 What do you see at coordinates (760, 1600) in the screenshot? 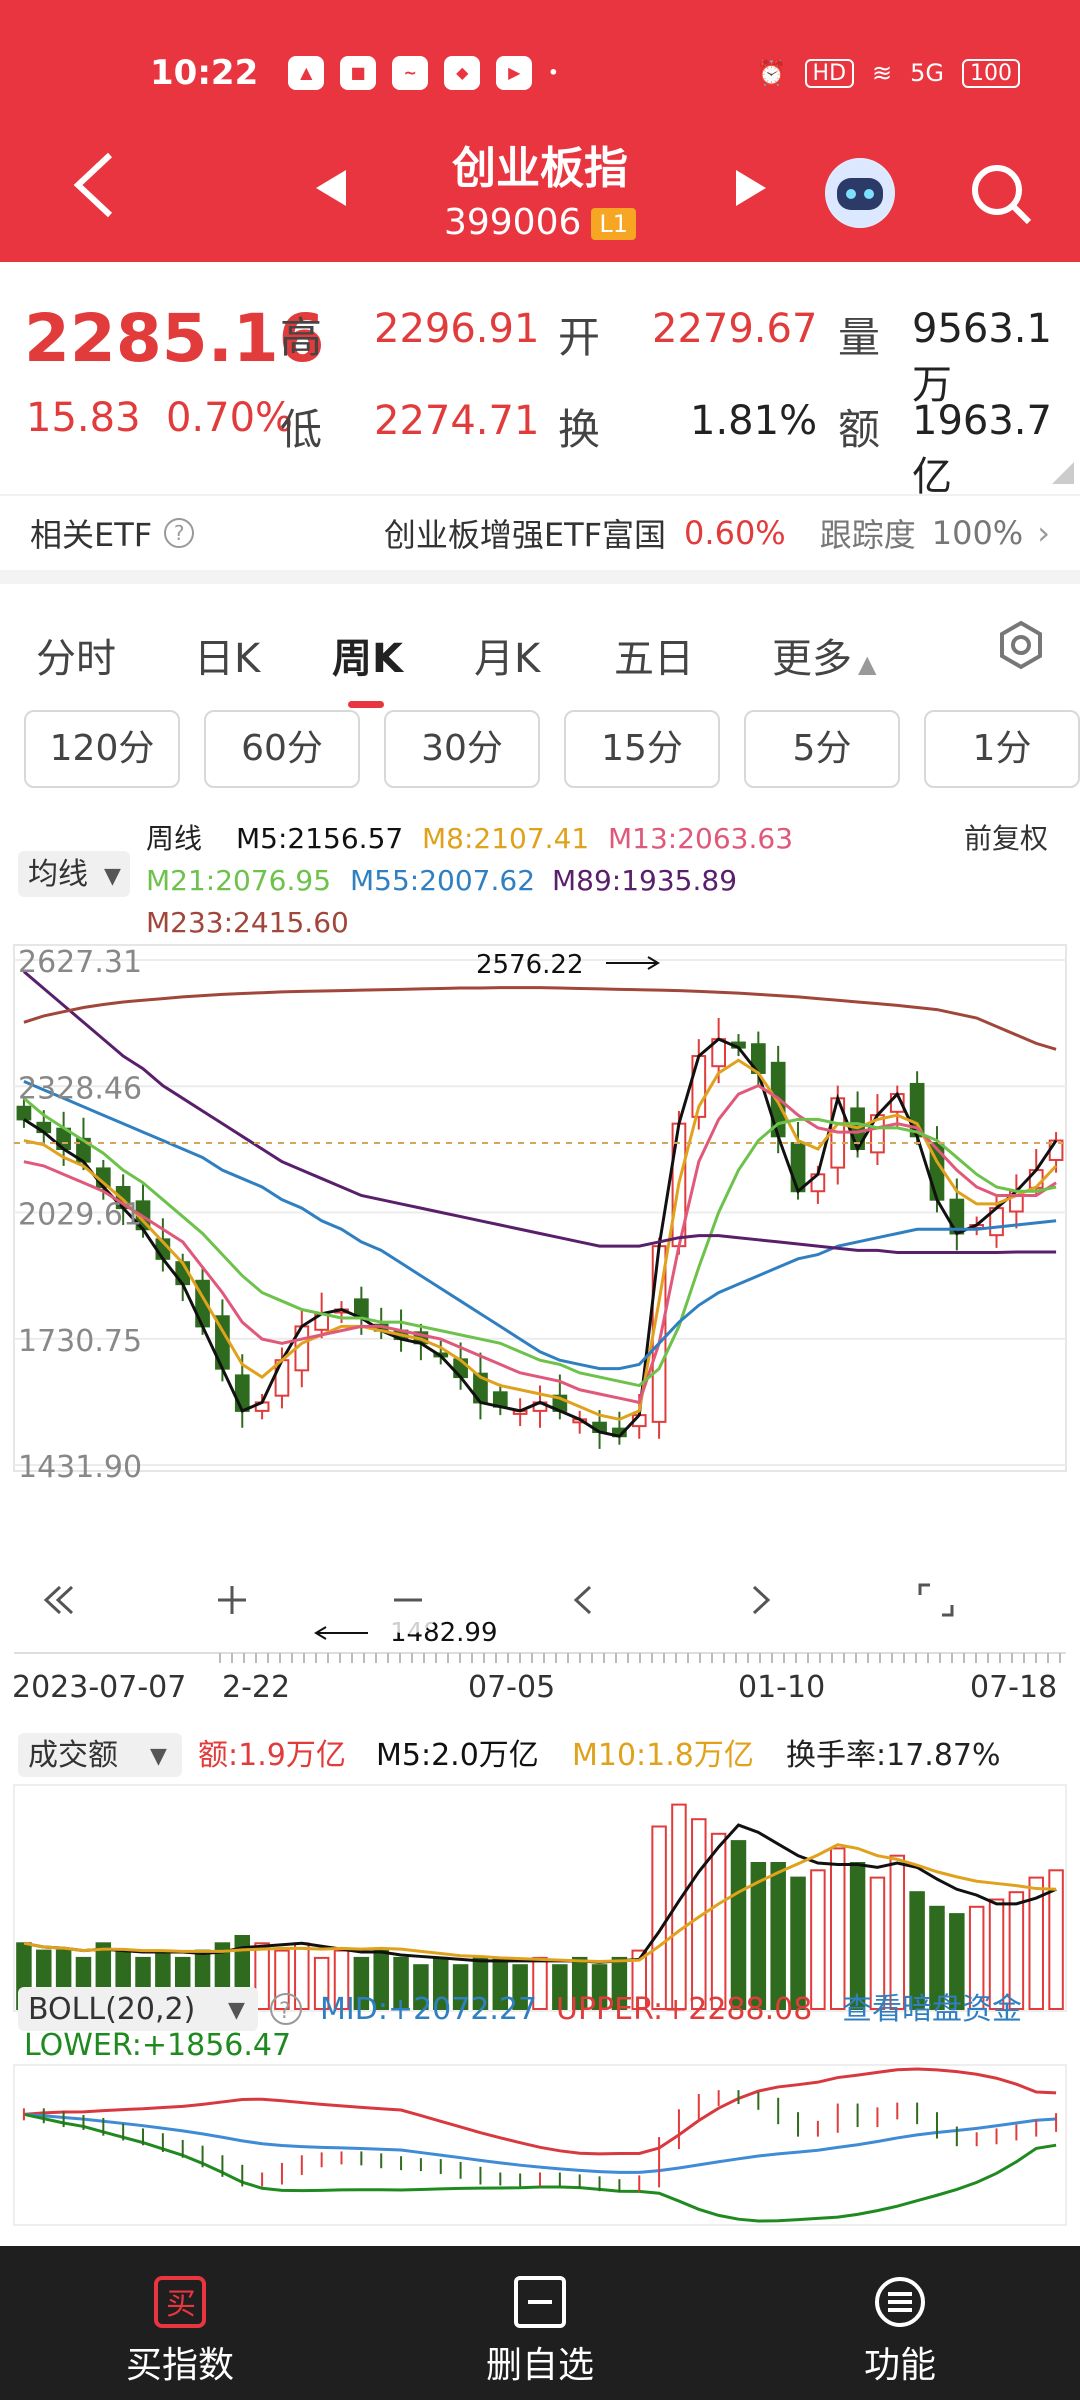
I see `step-right-button` at bounding box center [760, 1600].